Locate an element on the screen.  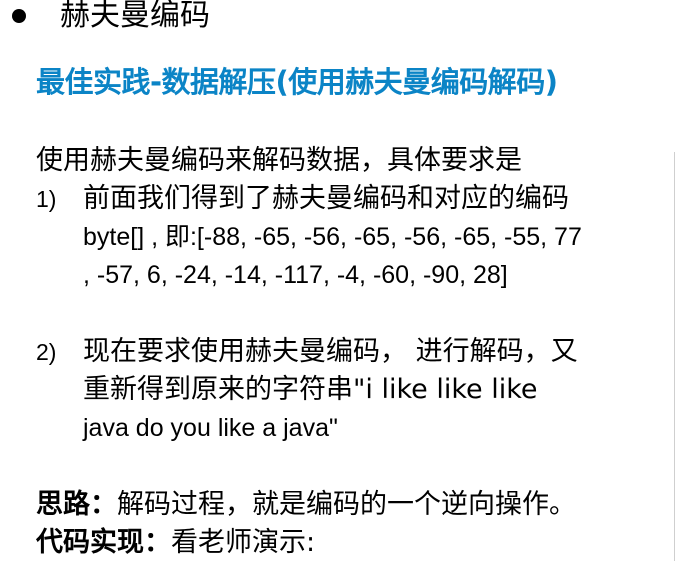
right-edge-divider is located at coordinates (674, 356).